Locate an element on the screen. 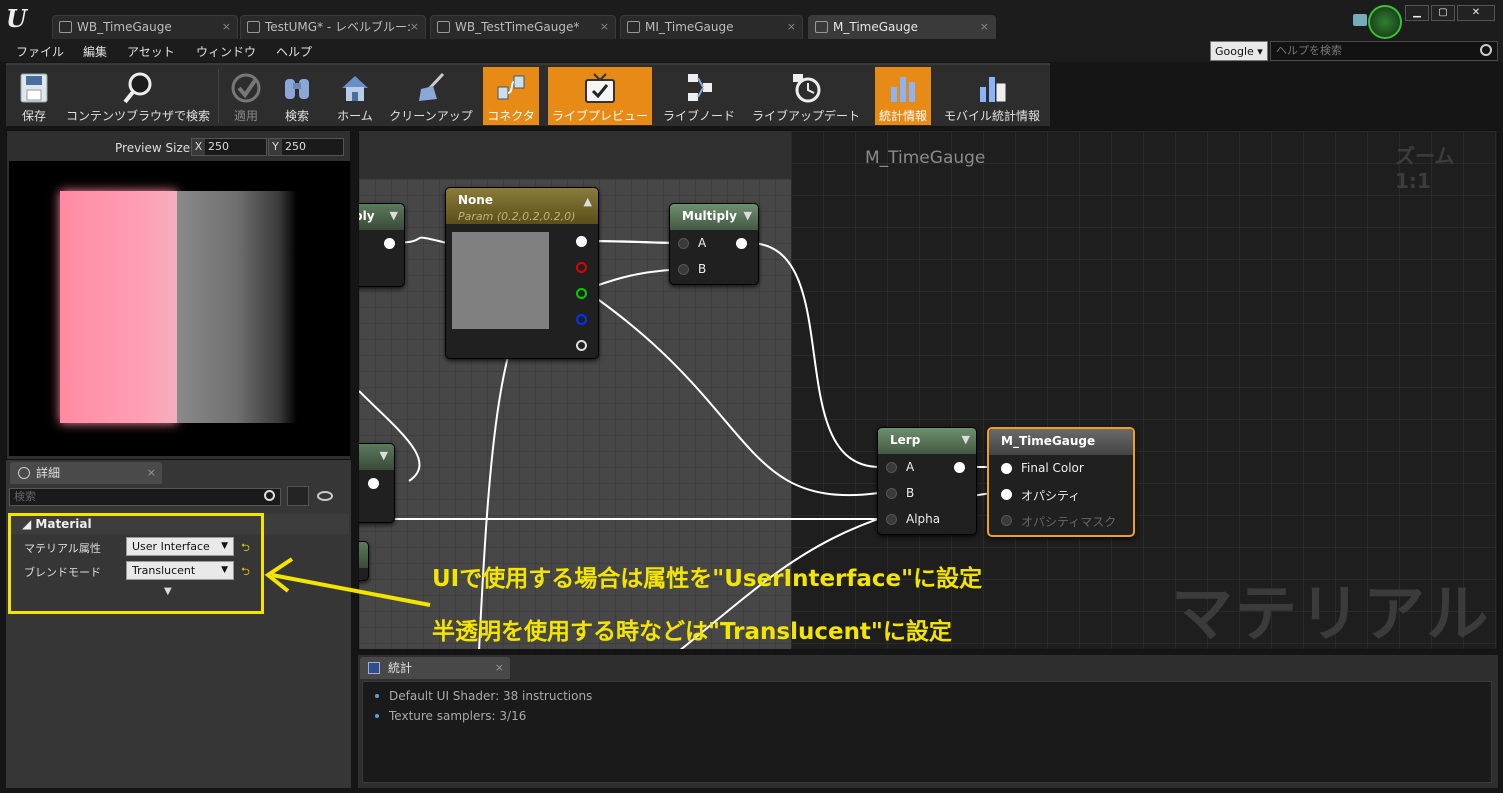  live-nodes-button: ライブノード is located at coordinates (699, 96).